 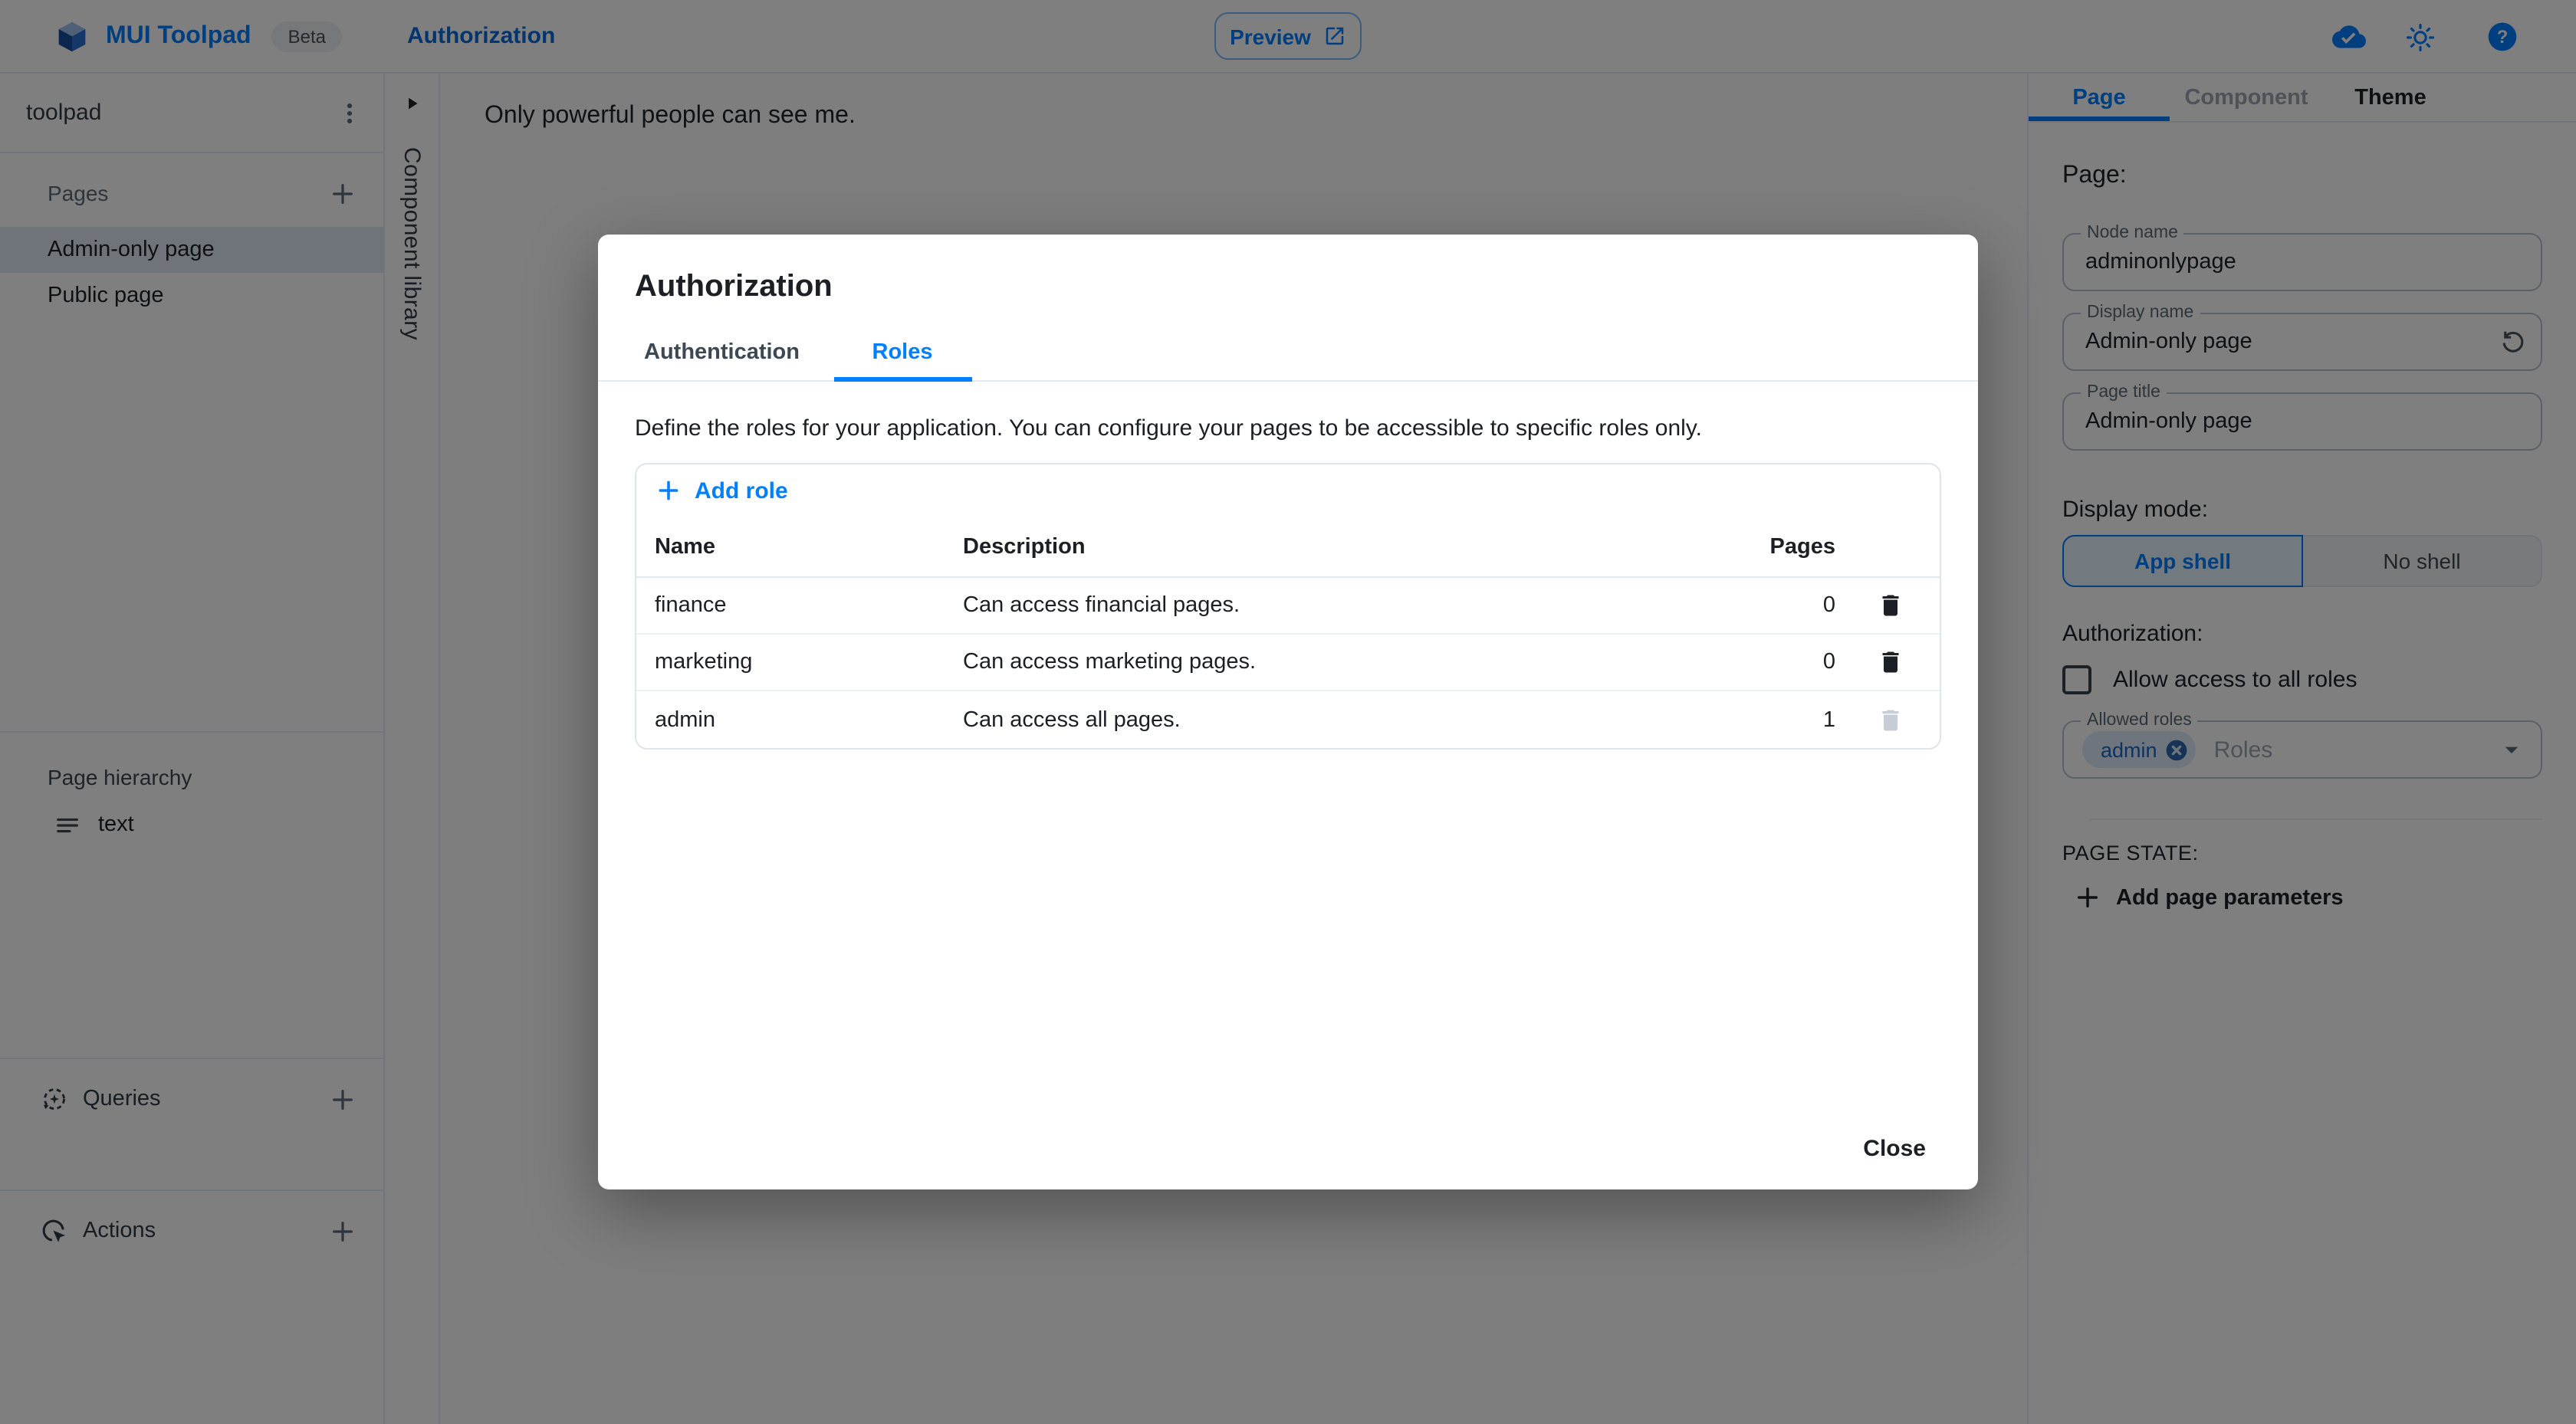 I want to click on add-role-button: Add role, so click(x=722, y=490).